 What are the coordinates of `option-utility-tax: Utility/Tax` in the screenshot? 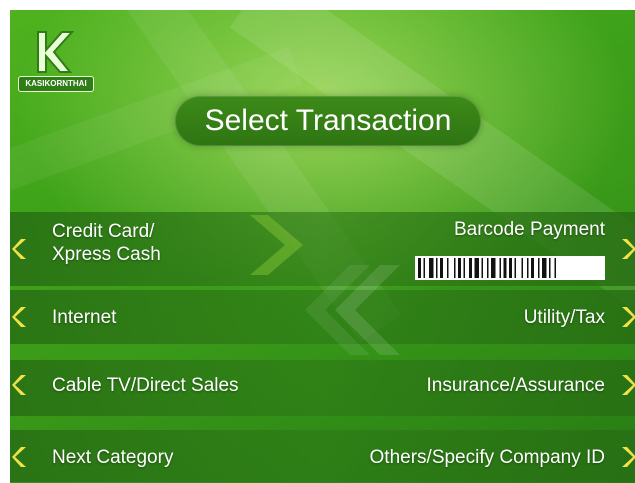 It's located at (564, 317).